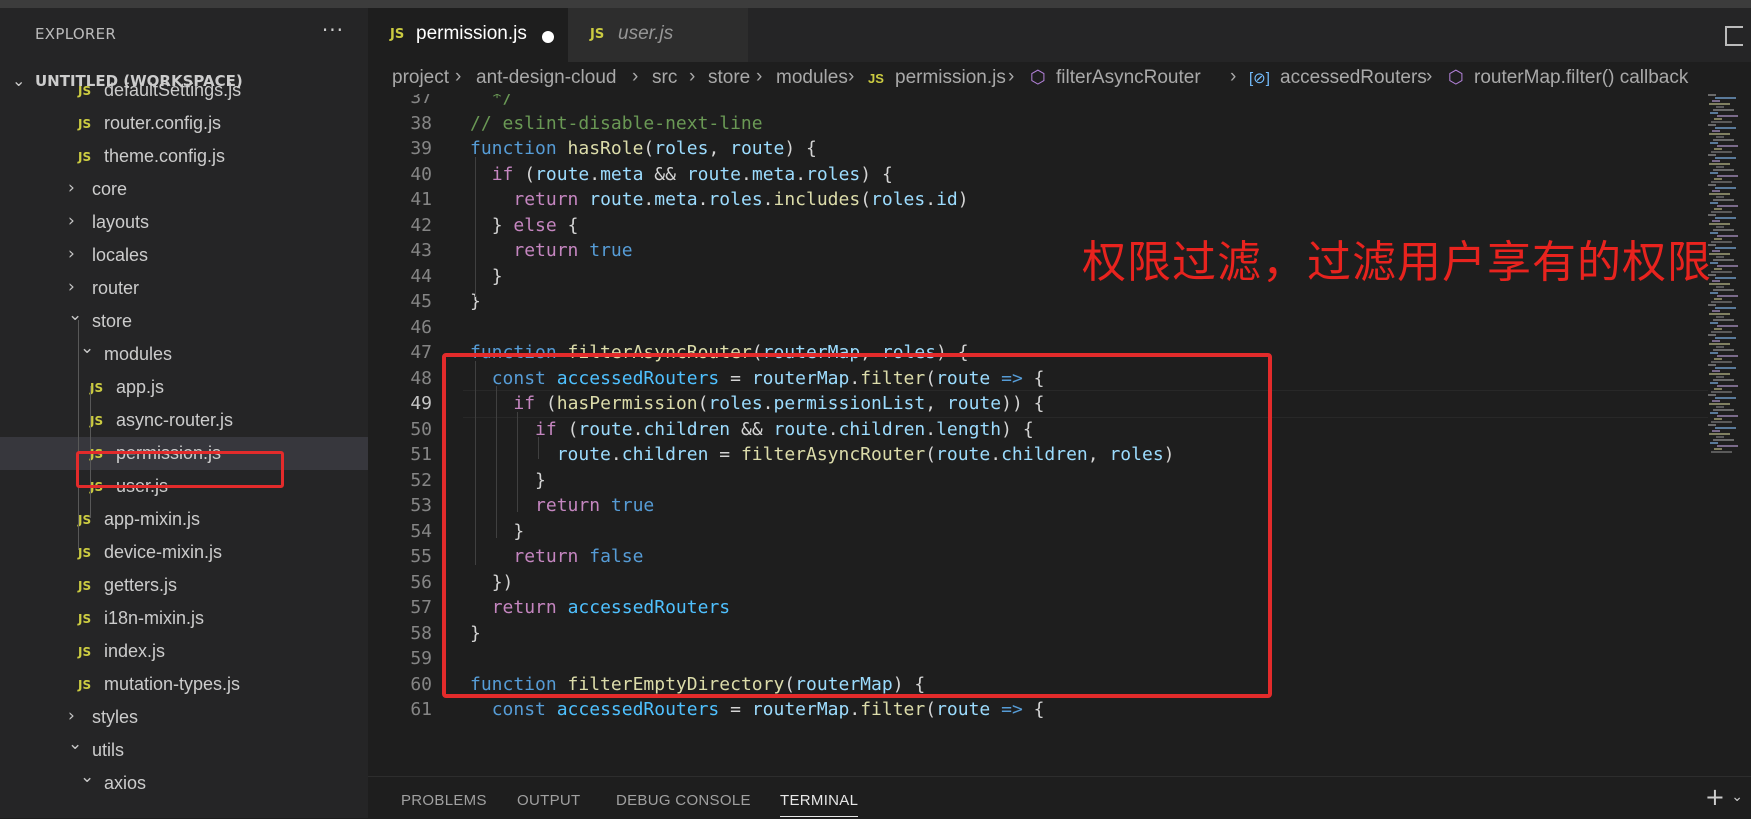  What do you see at coordinates (163, 552) in the screenshot?
I see `tree-item-label: device-mixin.js` at bounding box center [163, 552].